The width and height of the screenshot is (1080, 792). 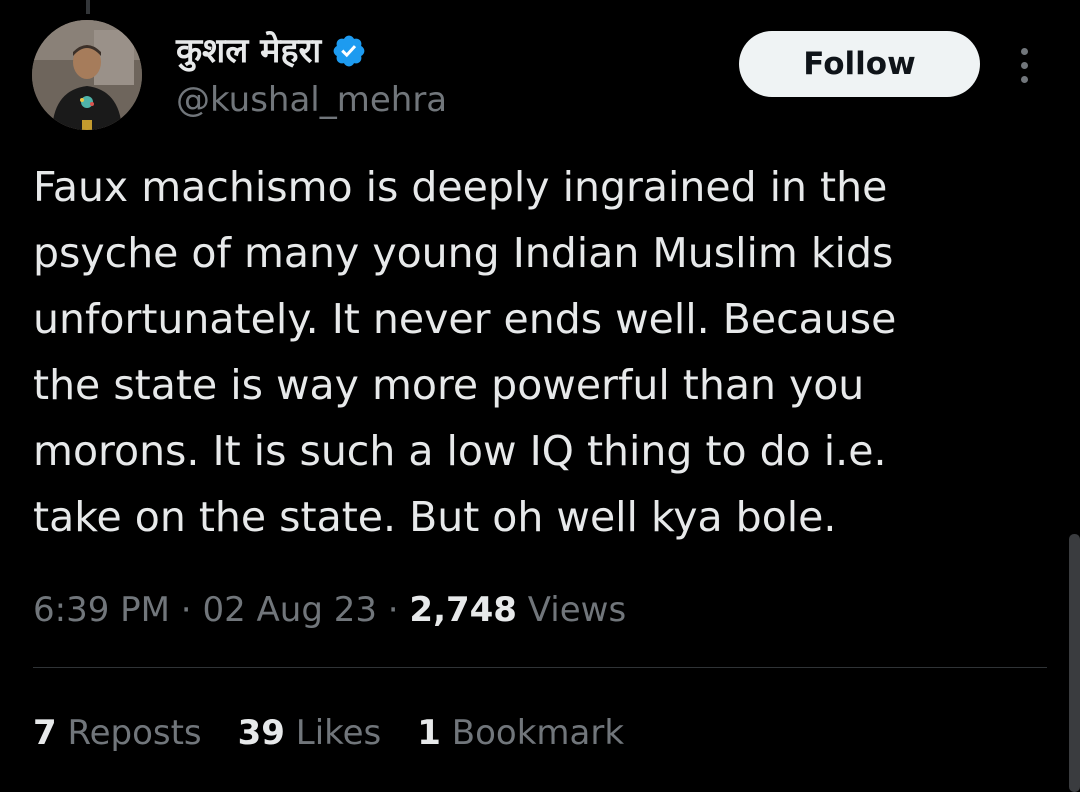 I want to click on tweet-time: 6:39 PM, so click(x=101, y=610).